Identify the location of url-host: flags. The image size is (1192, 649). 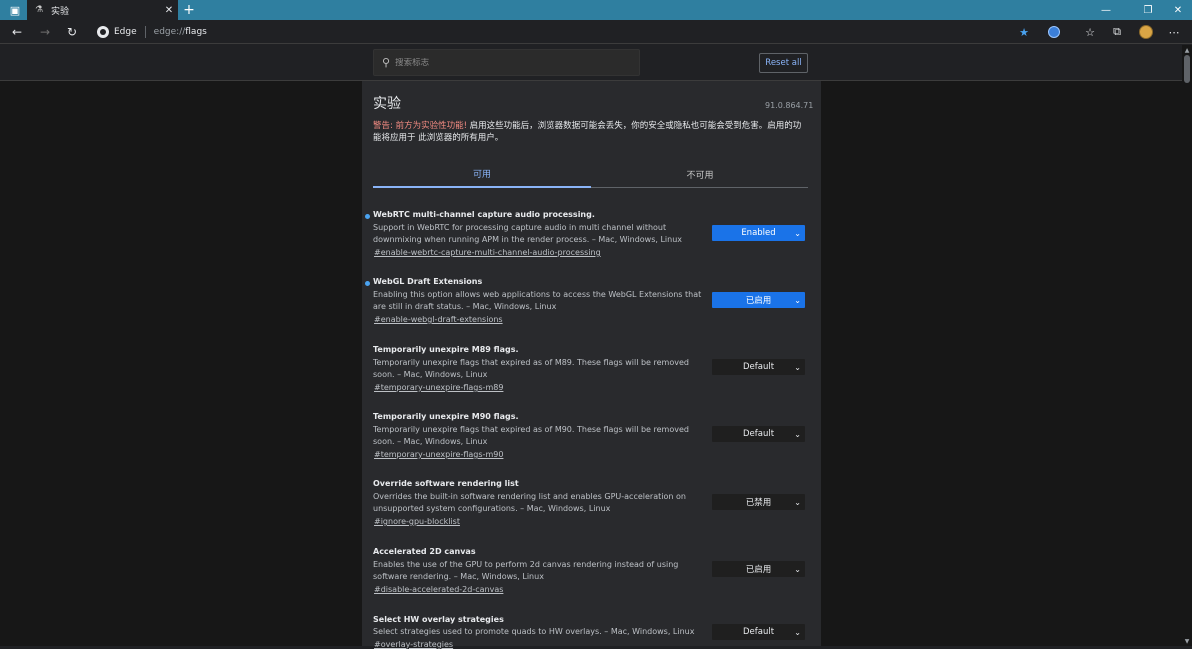
(196, 32).